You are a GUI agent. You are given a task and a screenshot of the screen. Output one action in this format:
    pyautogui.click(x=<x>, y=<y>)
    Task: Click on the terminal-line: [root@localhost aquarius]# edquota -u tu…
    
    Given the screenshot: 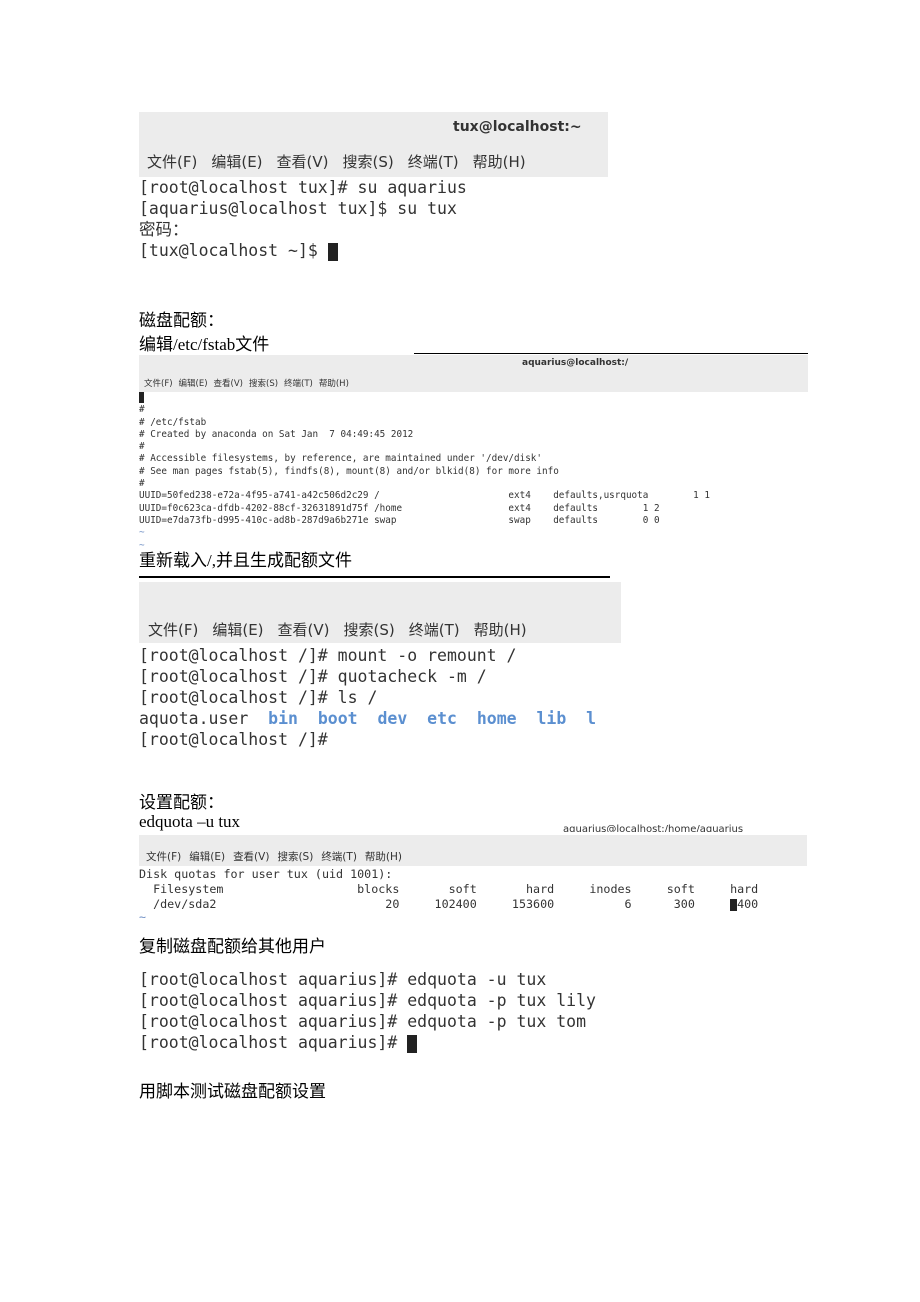 What is the action you would take?
    pyautogui.click(x=343, y=979)
    